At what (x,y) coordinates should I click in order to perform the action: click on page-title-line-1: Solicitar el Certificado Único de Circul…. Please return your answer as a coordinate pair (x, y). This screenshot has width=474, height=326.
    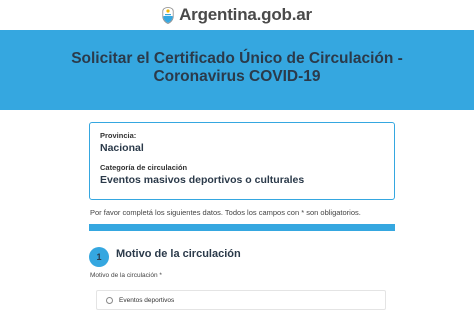
    Looking at the image, I should click on (237, 58).